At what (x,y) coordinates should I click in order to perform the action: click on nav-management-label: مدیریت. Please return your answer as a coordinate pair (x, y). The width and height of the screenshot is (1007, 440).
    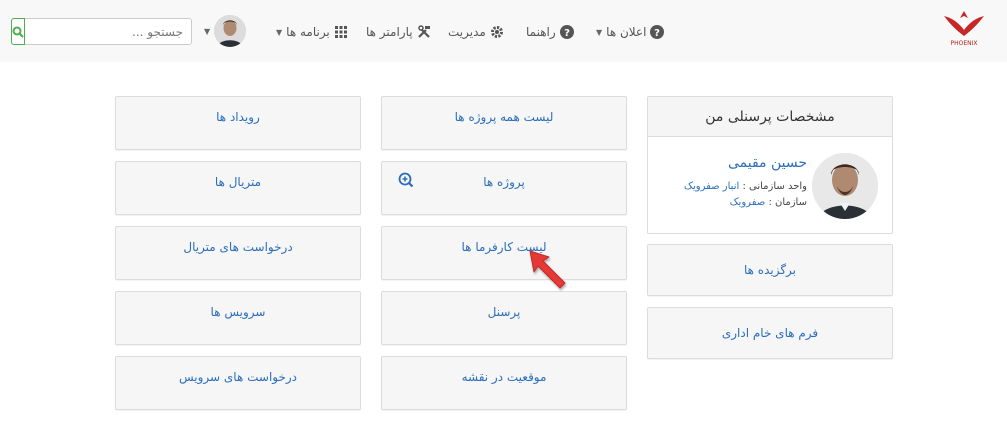
    Looking at the image, I should click on (467, 32).